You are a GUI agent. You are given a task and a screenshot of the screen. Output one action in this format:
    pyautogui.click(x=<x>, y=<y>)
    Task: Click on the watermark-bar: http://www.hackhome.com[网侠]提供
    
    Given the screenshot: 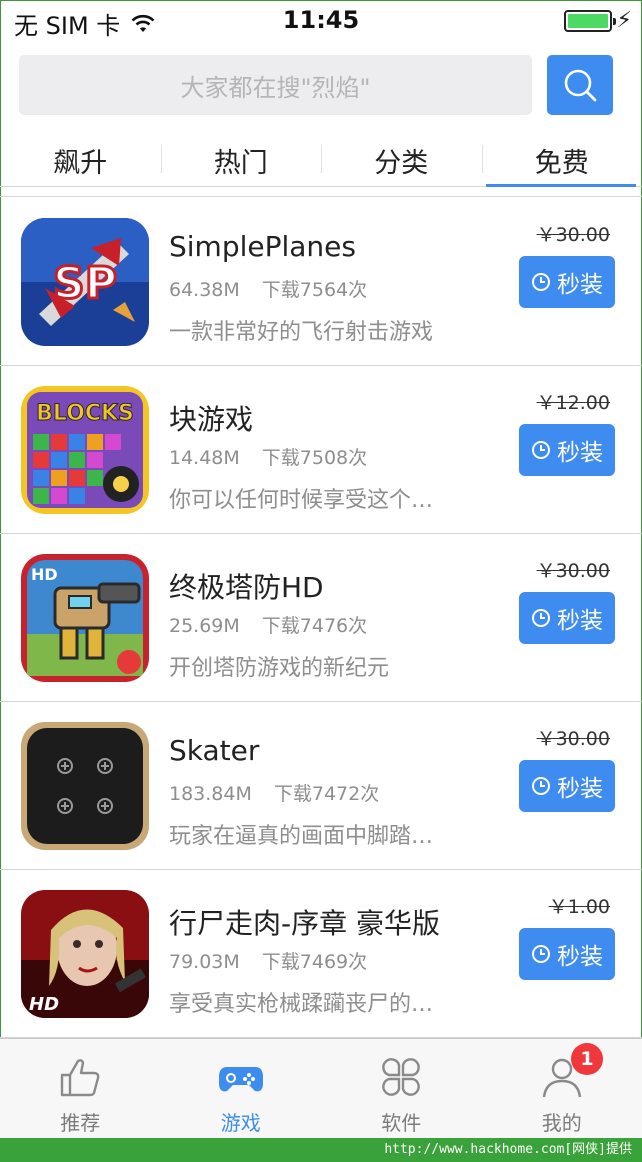 What is the action you would take?
    pyautogui.click(x=321, y=1150)
    